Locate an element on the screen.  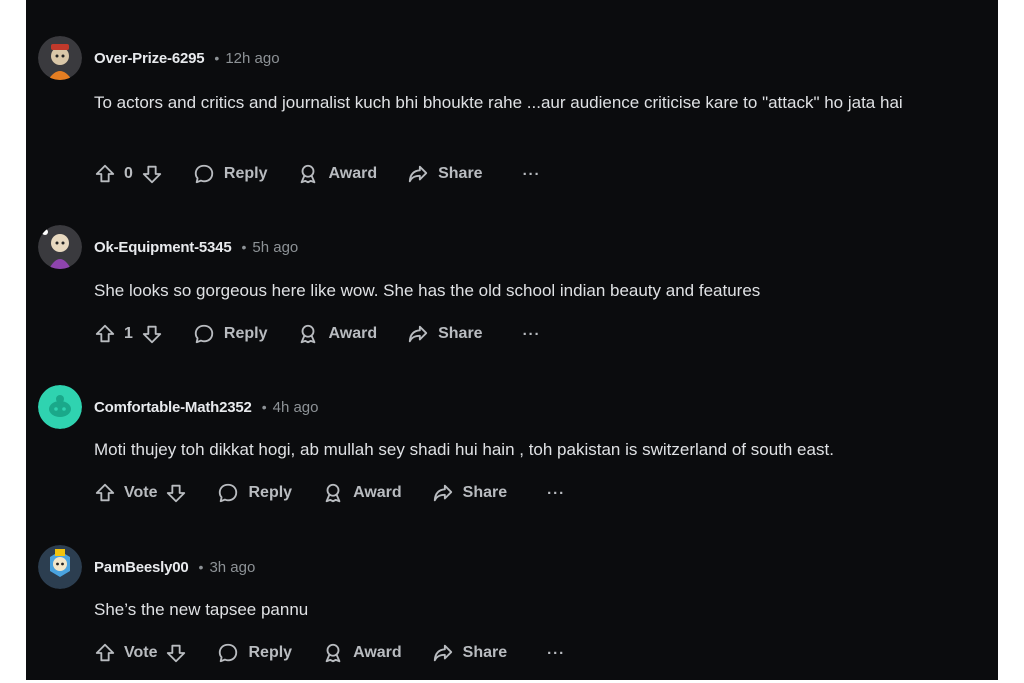
vote-count: 0 is located at coordinates (128, 173).